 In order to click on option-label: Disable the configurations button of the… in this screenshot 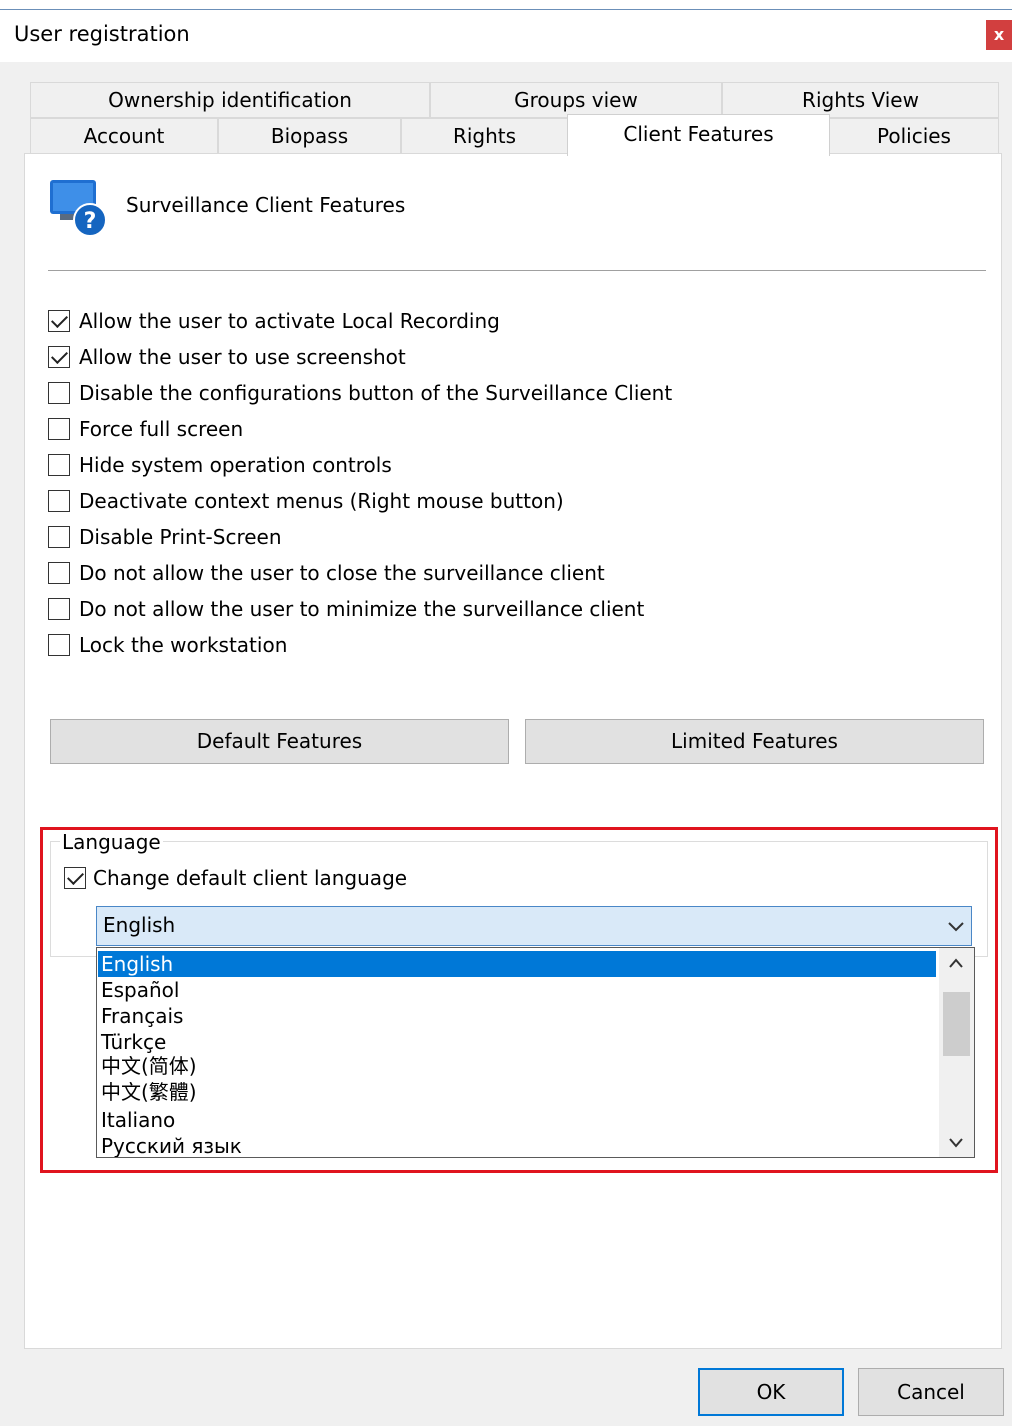, I will do `click(376, 393)`.